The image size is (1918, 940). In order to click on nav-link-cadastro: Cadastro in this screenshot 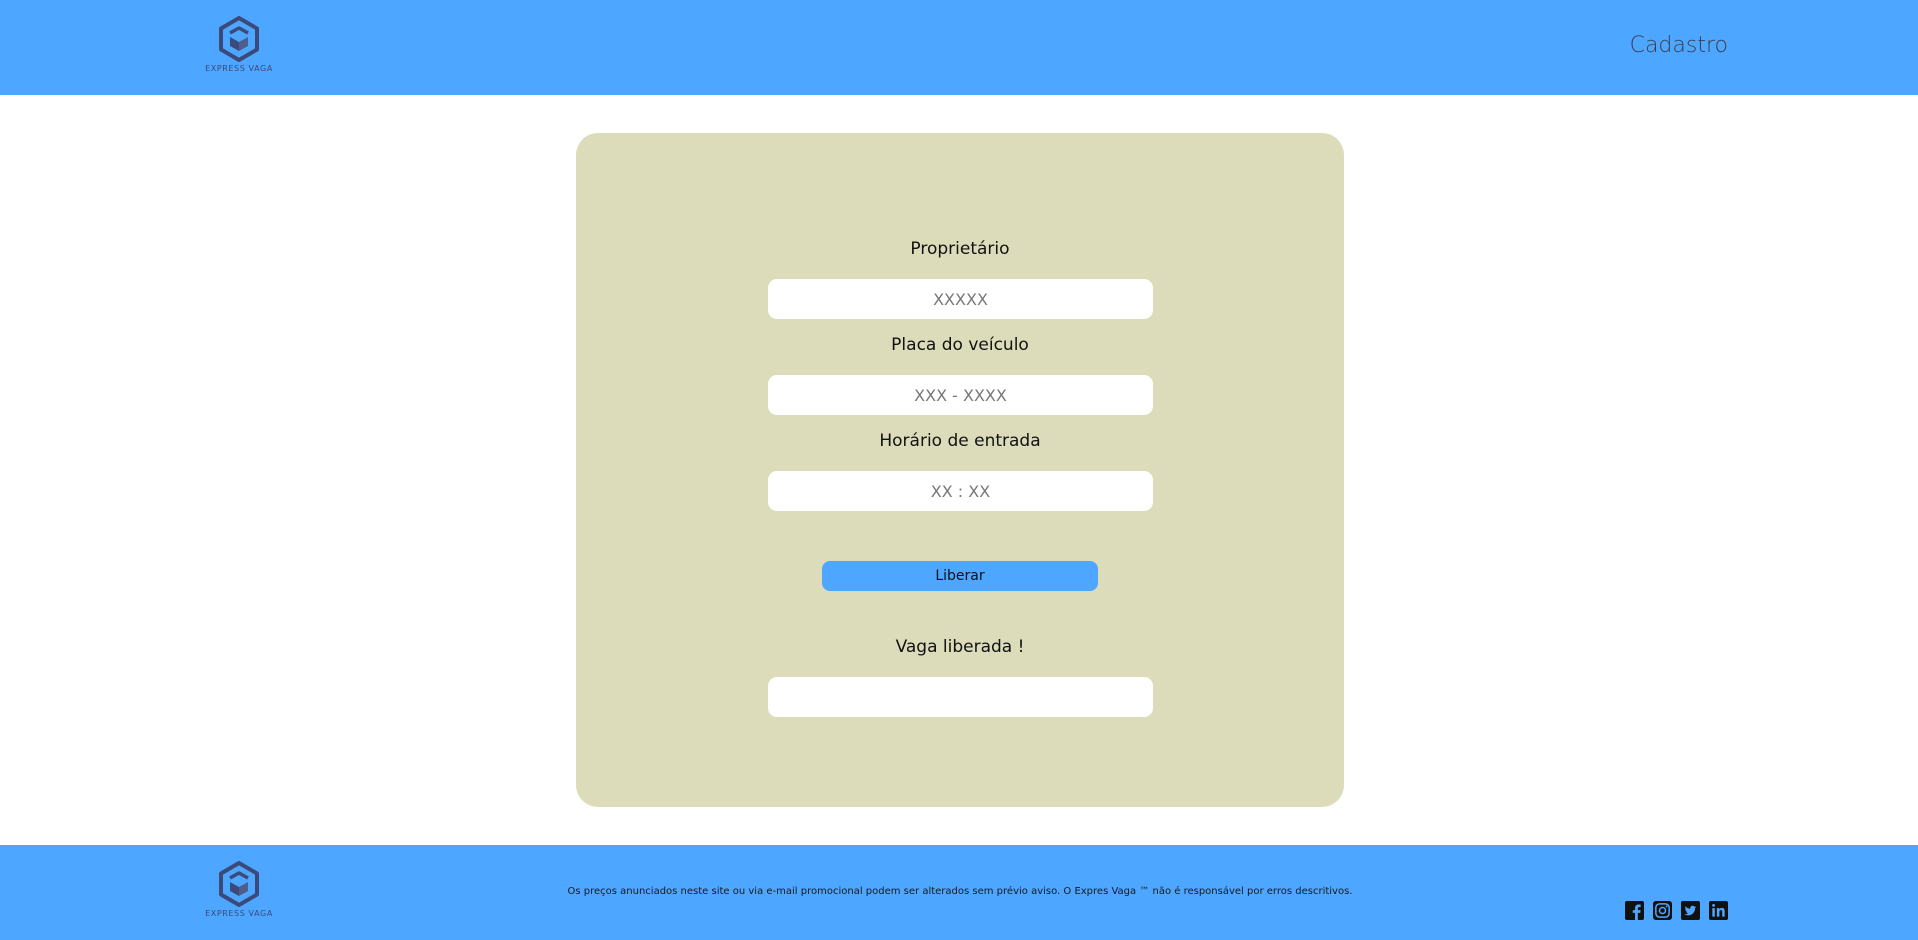, I will do `click(1679, 45)`.